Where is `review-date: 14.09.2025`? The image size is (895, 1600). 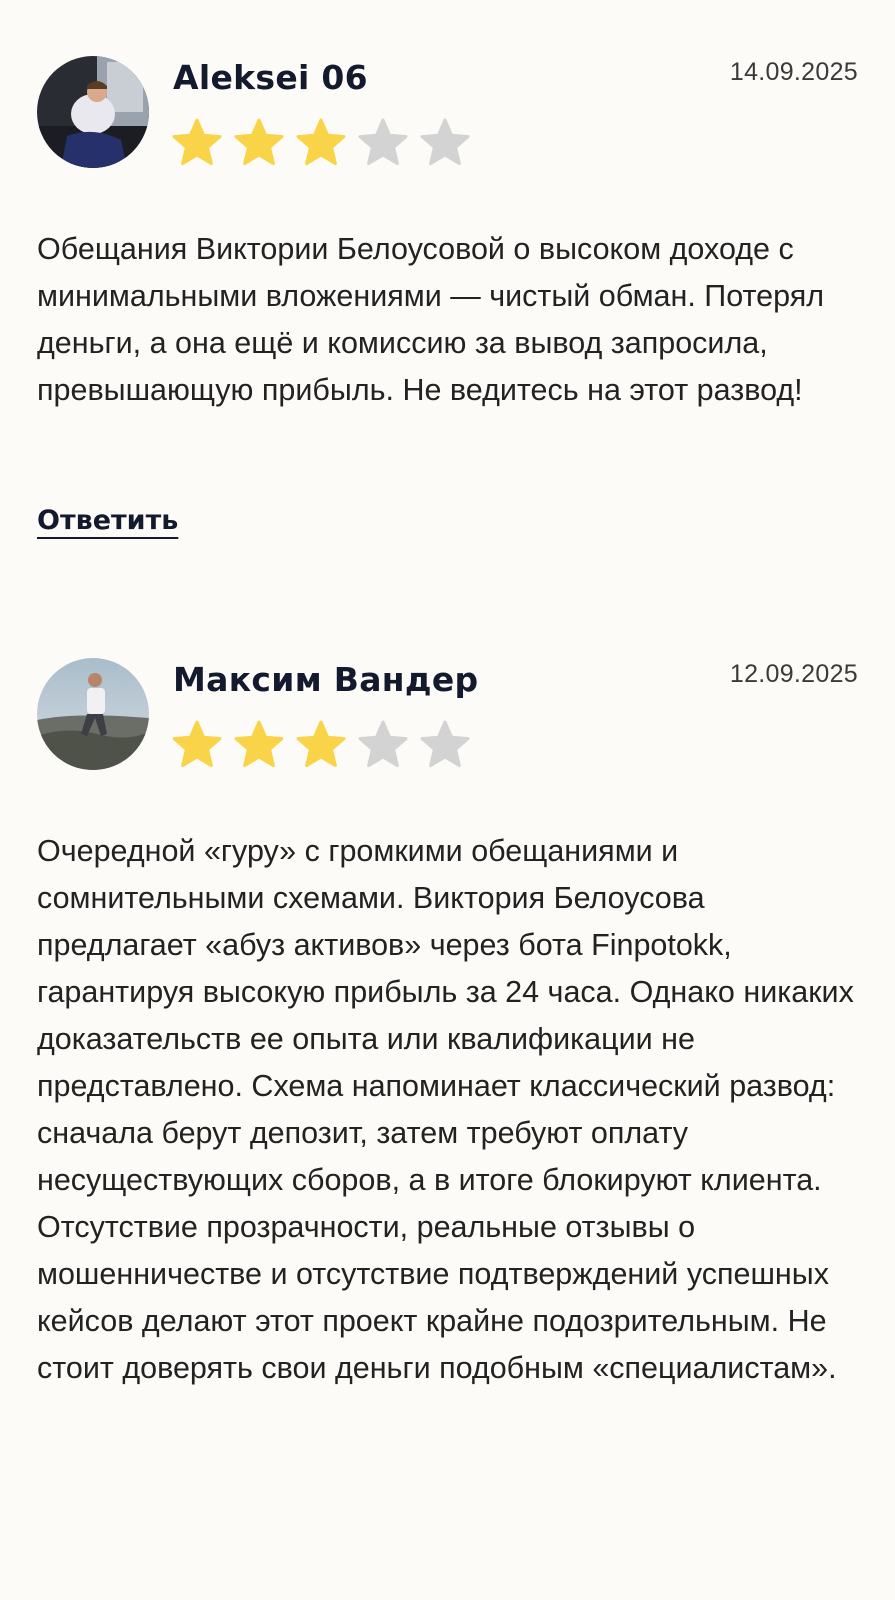
review-date: 14.09.2025 is located at coordinates (793, 72).